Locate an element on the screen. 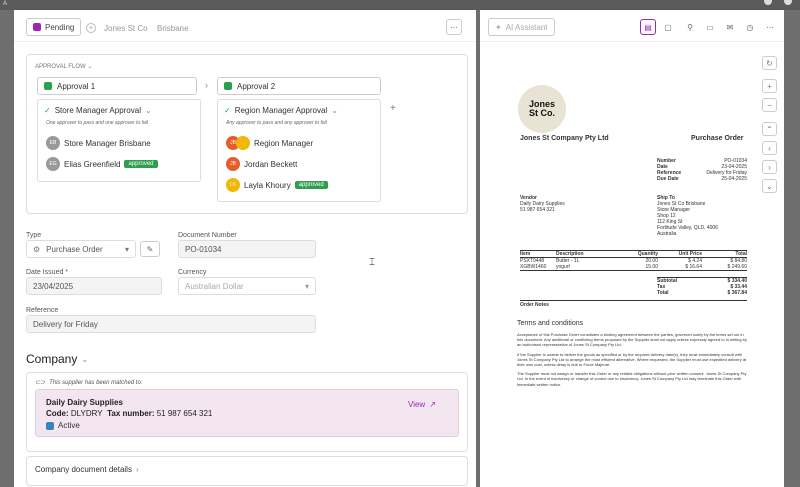 The image size is (800, 487). approver-row: EG Elias Greenfield approved is located at coordinates (102, 164).